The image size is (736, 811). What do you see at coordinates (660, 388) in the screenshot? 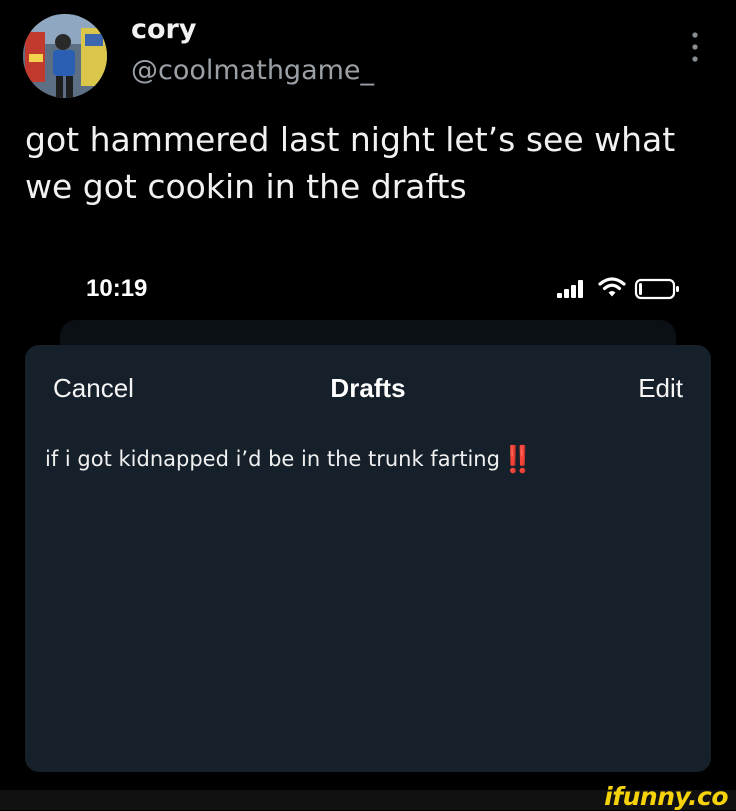
I see `edit-button: Edit` at bounding box center [660, 388].